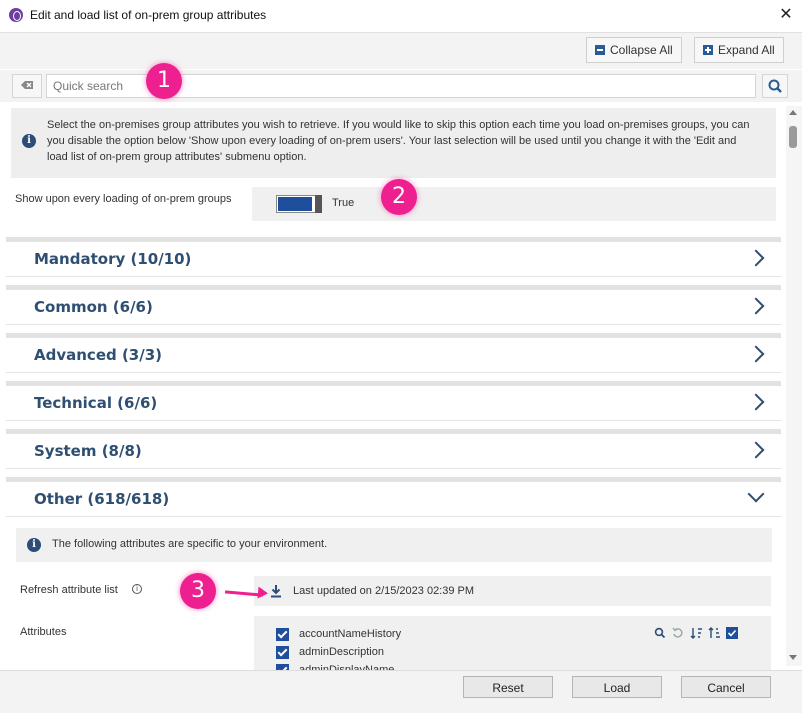 The height and width of the screenshot is (713, 802). Describe the element at coordinates (600, 50) in the screenshot. I see `collapse-icon` at that location.